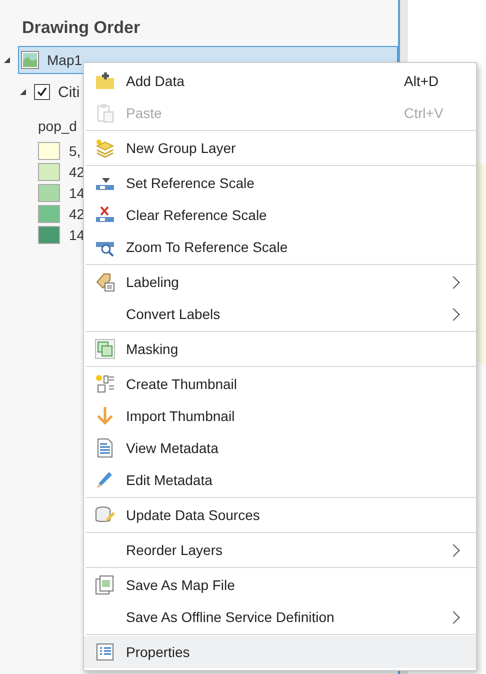  Describe the element at coordinates (280, 585) in the screenshot. I see `menu-item: Save As Map File` at that location.